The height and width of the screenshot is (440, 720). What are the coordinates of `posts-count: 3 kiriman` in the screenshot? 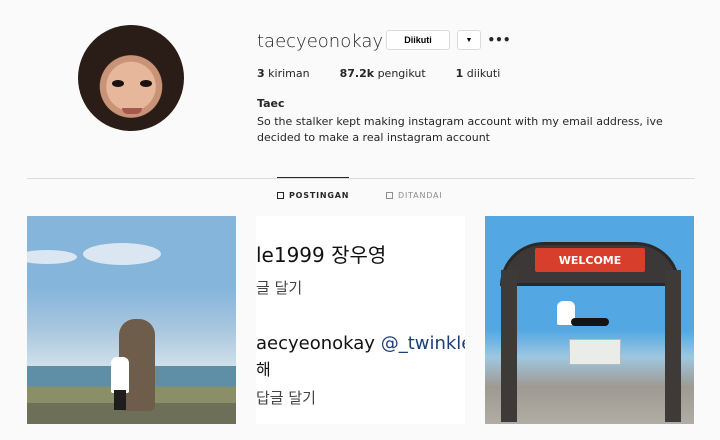 It's located at (283, 73).